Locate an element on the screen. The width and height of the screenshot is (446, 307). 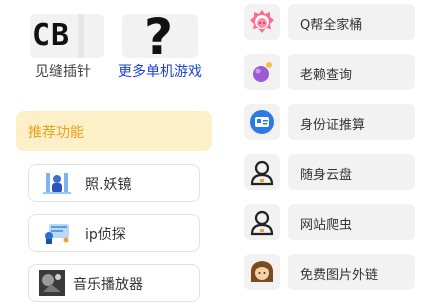
more-games-tile: ? is located at coordinates (160, 37).